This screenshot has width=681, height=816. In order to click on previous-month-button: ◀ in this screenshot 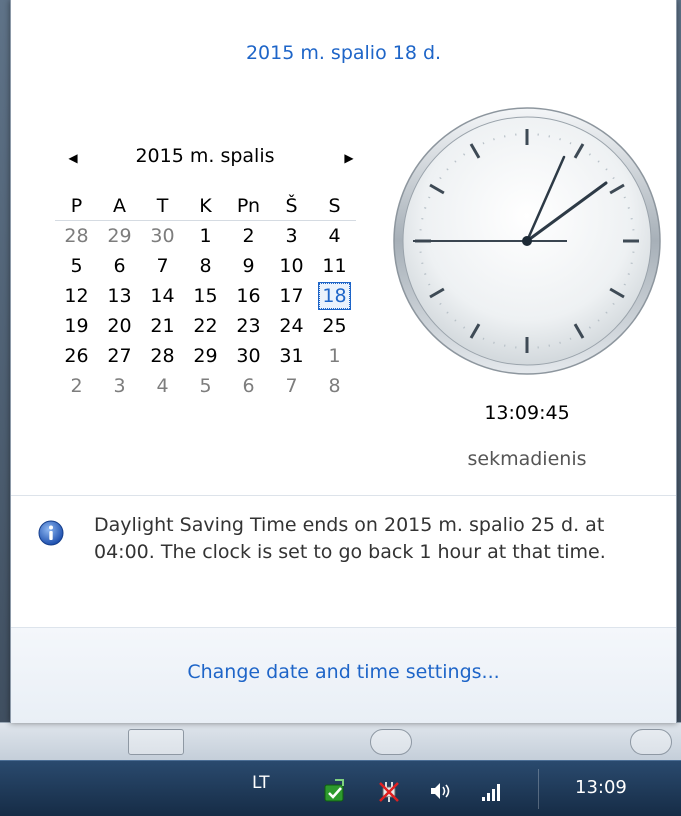, I will do `click(73, 158)`.